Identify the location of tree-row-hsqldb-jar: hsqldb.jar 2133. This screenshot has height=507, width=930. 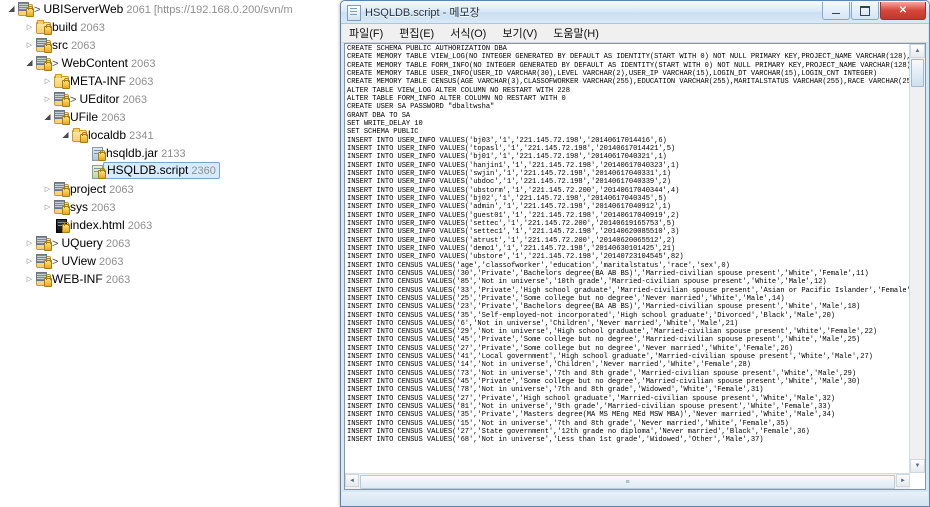
(170, 153).